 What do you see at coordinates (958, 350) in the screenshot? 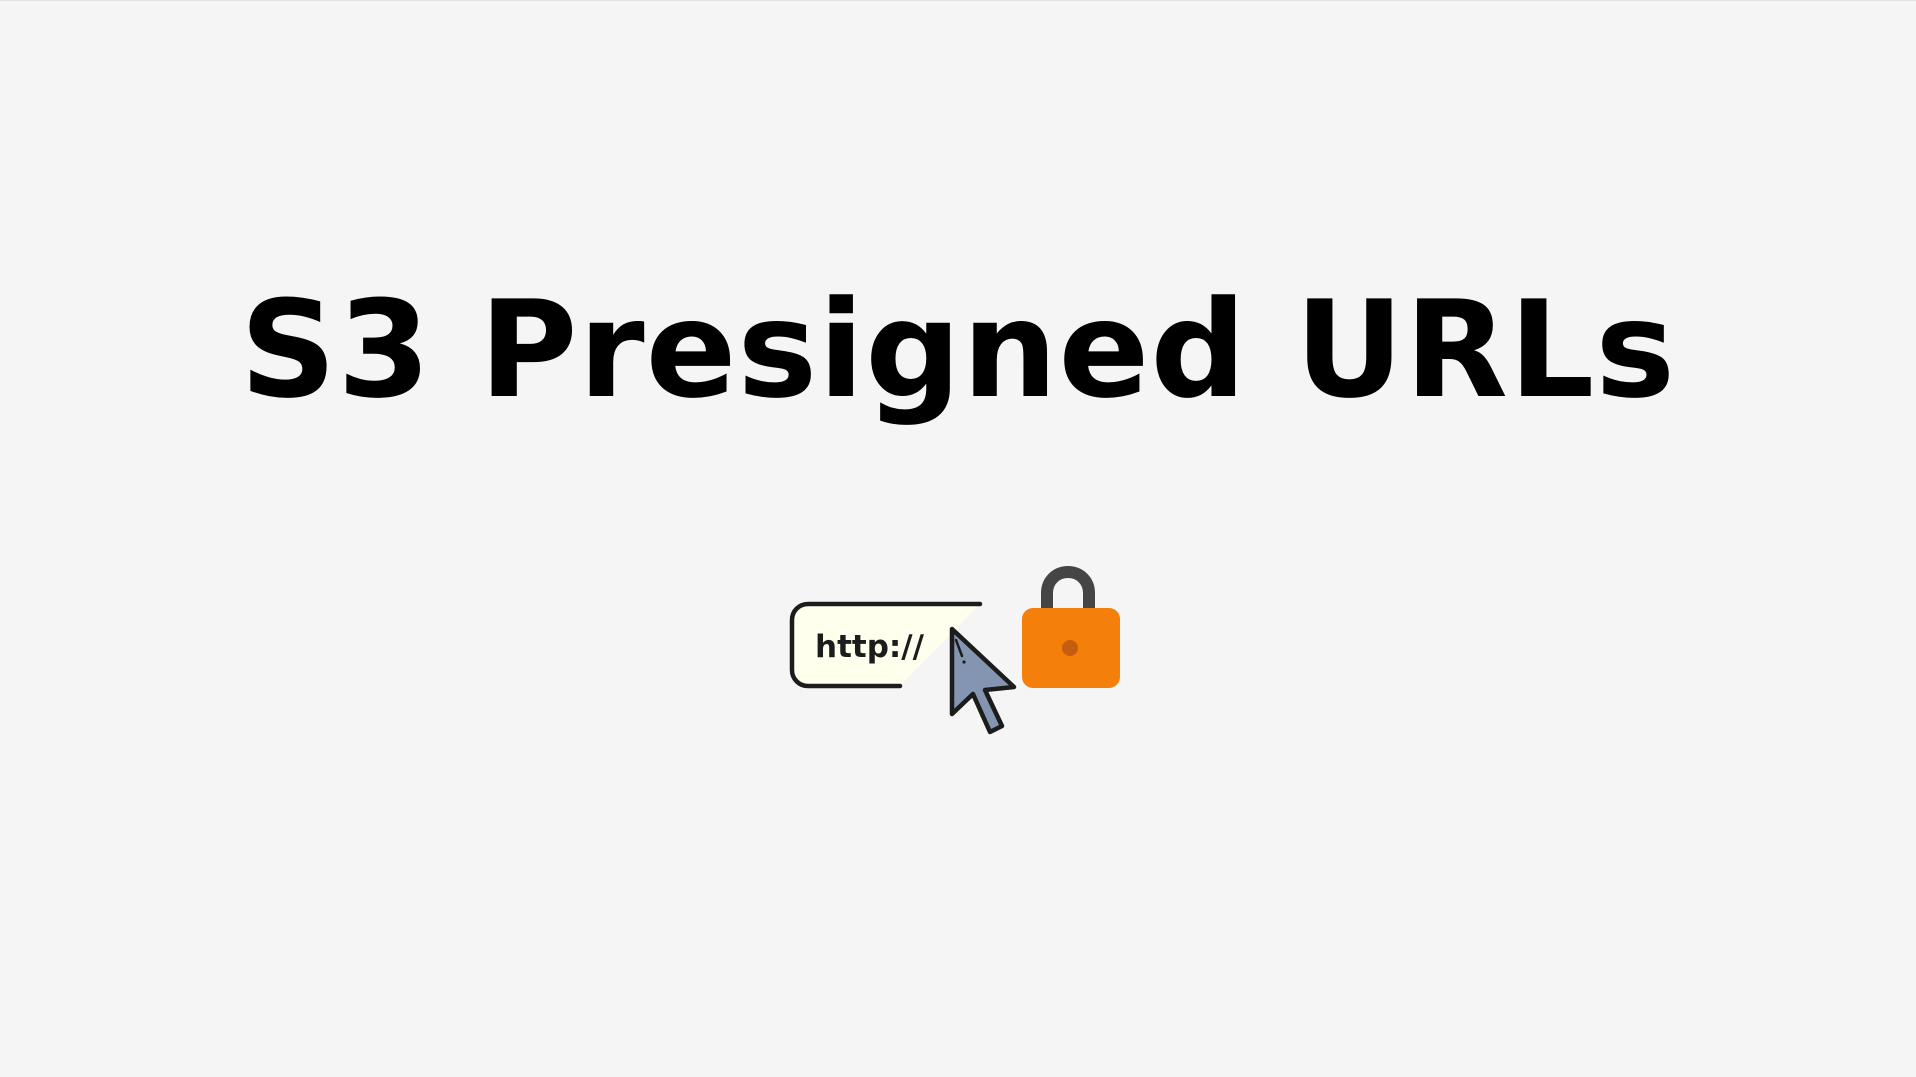
I see `slide-title: S3 Presigned URLs` at bounding box center [958, 350].